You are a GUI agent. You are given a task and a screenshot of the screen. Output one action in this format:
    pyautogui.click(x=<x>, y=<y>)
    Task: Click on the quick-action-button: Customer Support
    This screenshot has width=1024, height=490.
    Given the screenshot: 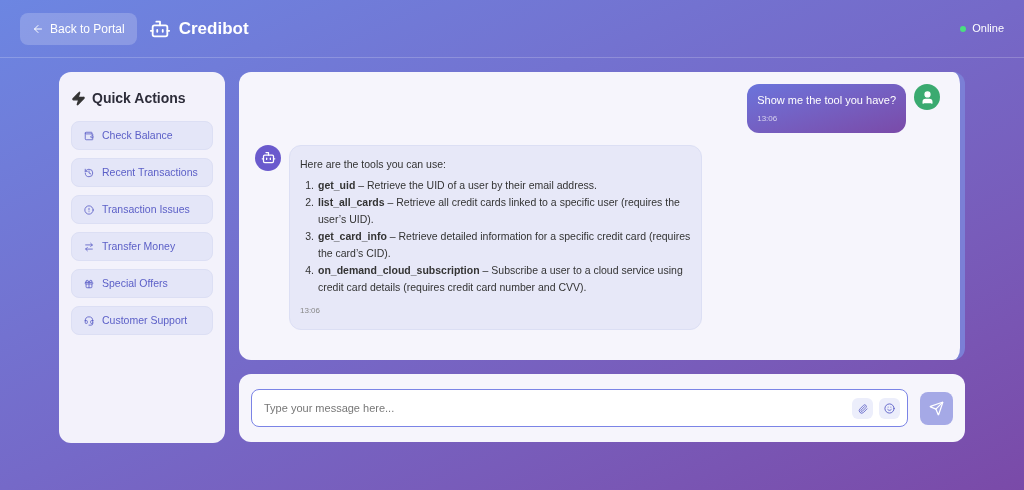 What is the action you would take?
    pyautogui.click(x=142, y=320)
    